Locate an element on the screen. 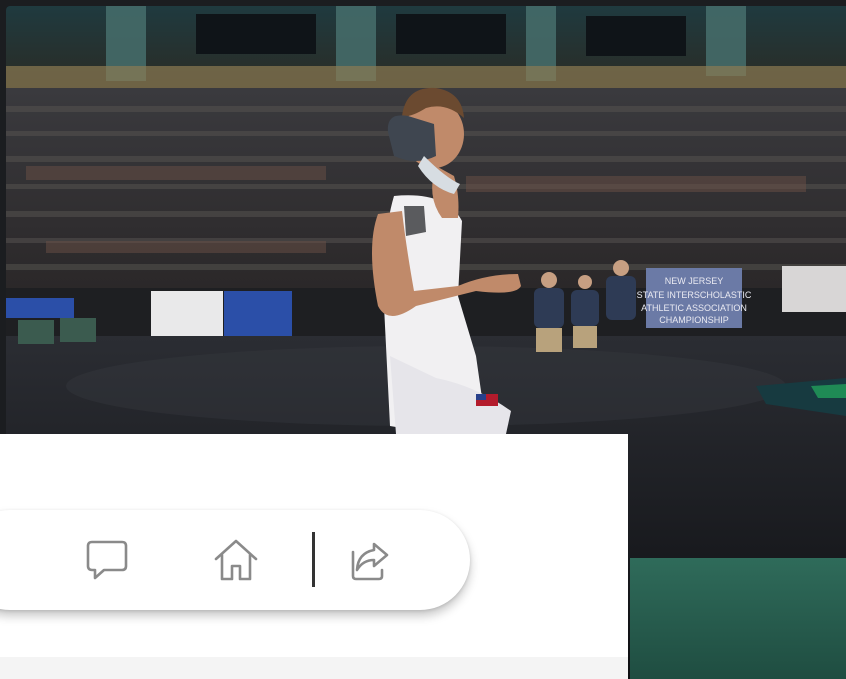  banner-line-3: ATHLETIC ASSOCIATION is located at coordinates (694, 308).